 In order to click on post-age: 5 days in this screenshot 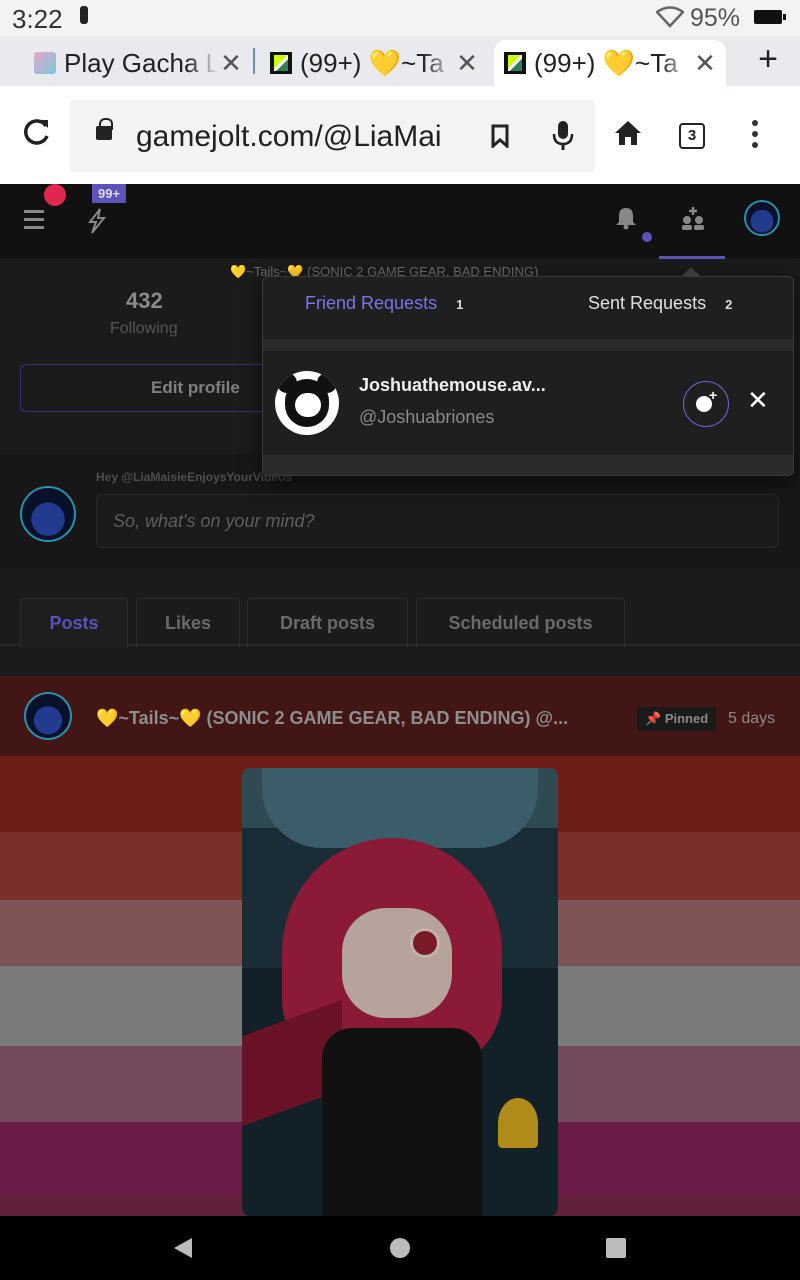, I will do `click(751, 719)`.